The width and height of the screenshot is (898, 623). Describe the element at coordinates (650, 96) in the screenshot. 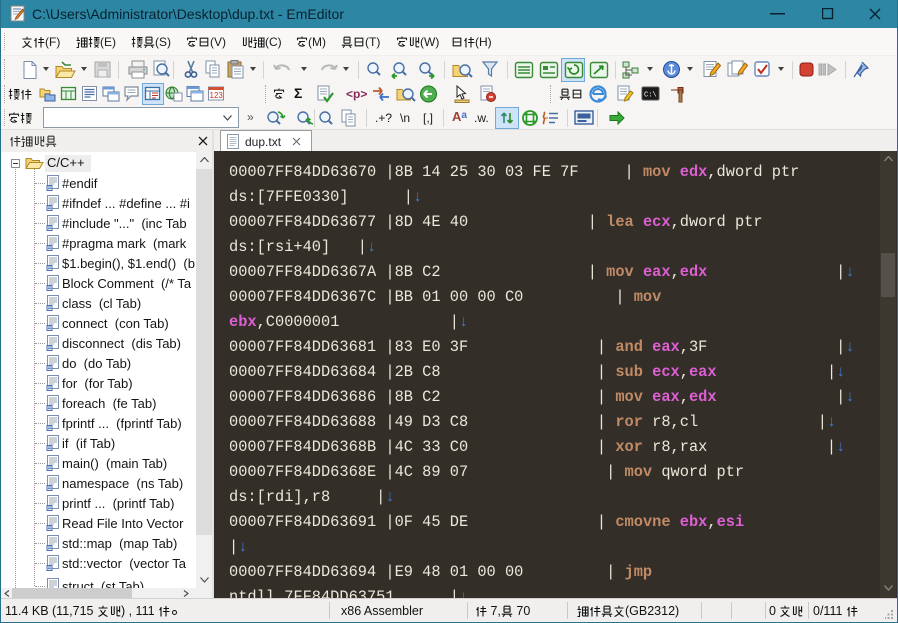

I see `svg-text: C:\` at that location.